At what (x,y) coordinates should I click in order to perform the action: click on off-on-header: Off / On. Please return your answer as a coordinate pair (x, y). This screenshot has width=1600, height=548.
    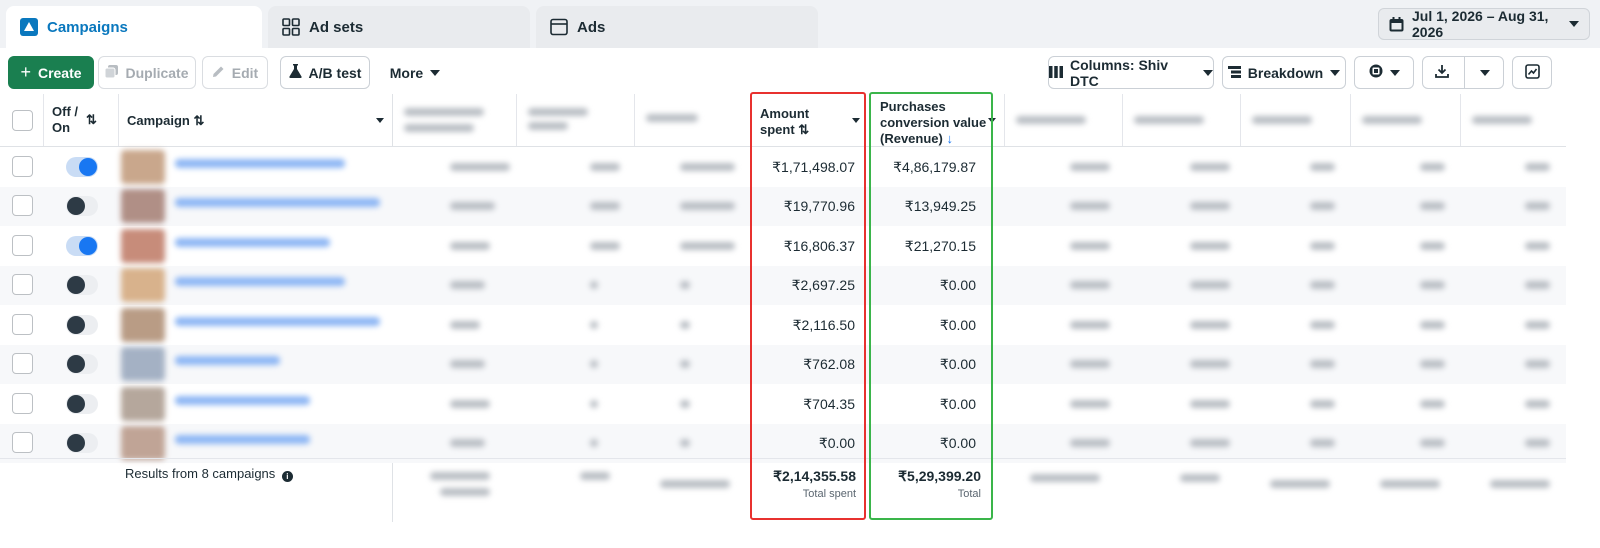
    Looking at the image, I should click on (68, 120).